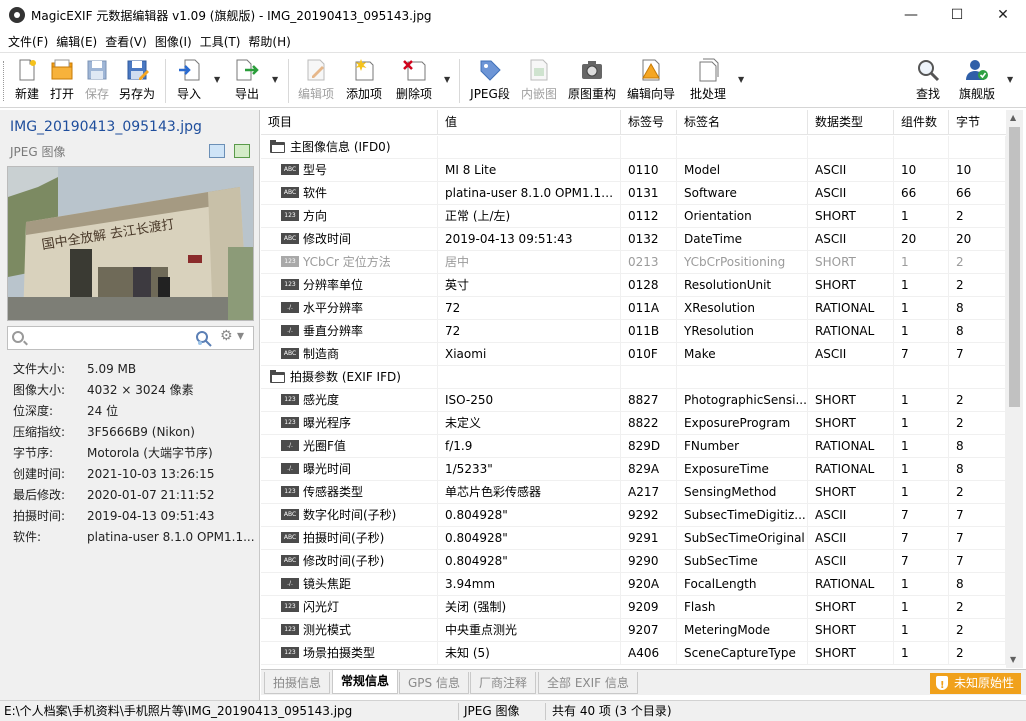 This screenshot has width=1026, height=721. Describe the element at coordinates (492, 711) in the screenshot. I see `status-file-type: JPEG 图像` at that location.